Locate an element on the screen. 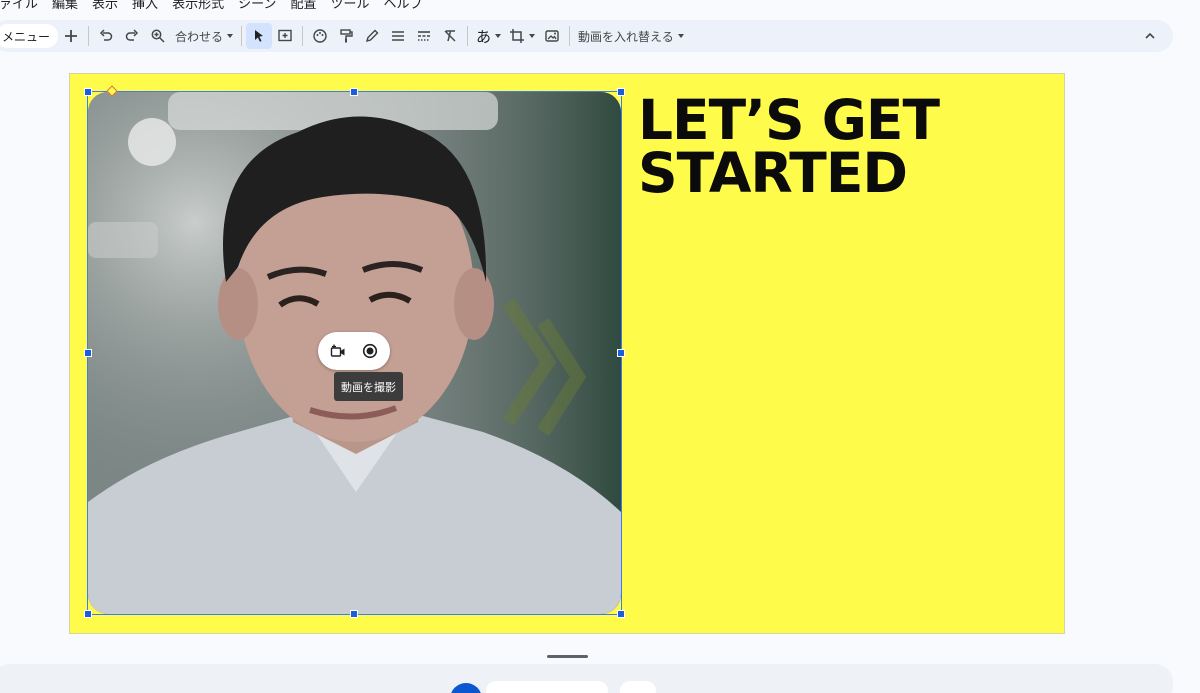 The width and height of the screenshot is (1200, 693). zoom-button is located at coordinates (158, 36).